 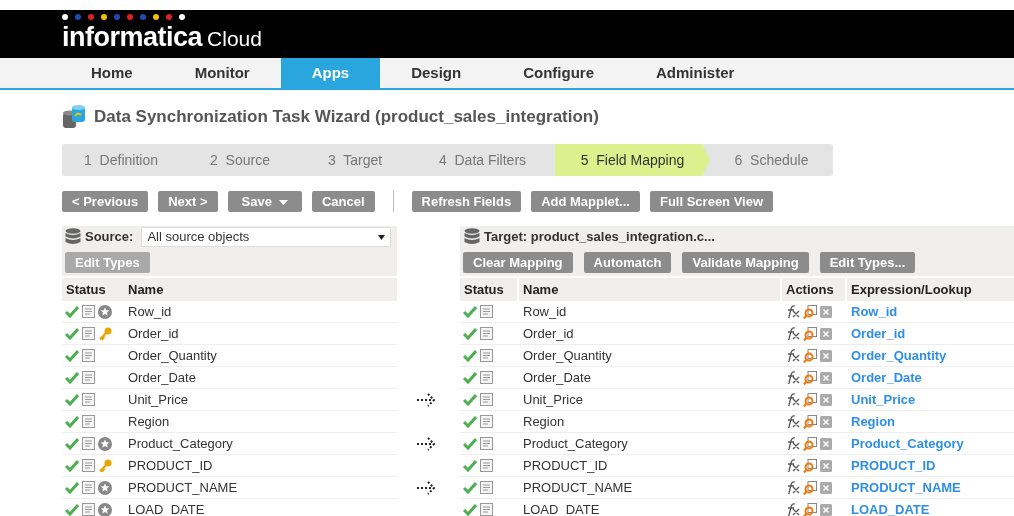 What do you see at coordinates (330, 73) in the screenshot?
I see `nav-tab: Apps` at bounding box center [330, 73].